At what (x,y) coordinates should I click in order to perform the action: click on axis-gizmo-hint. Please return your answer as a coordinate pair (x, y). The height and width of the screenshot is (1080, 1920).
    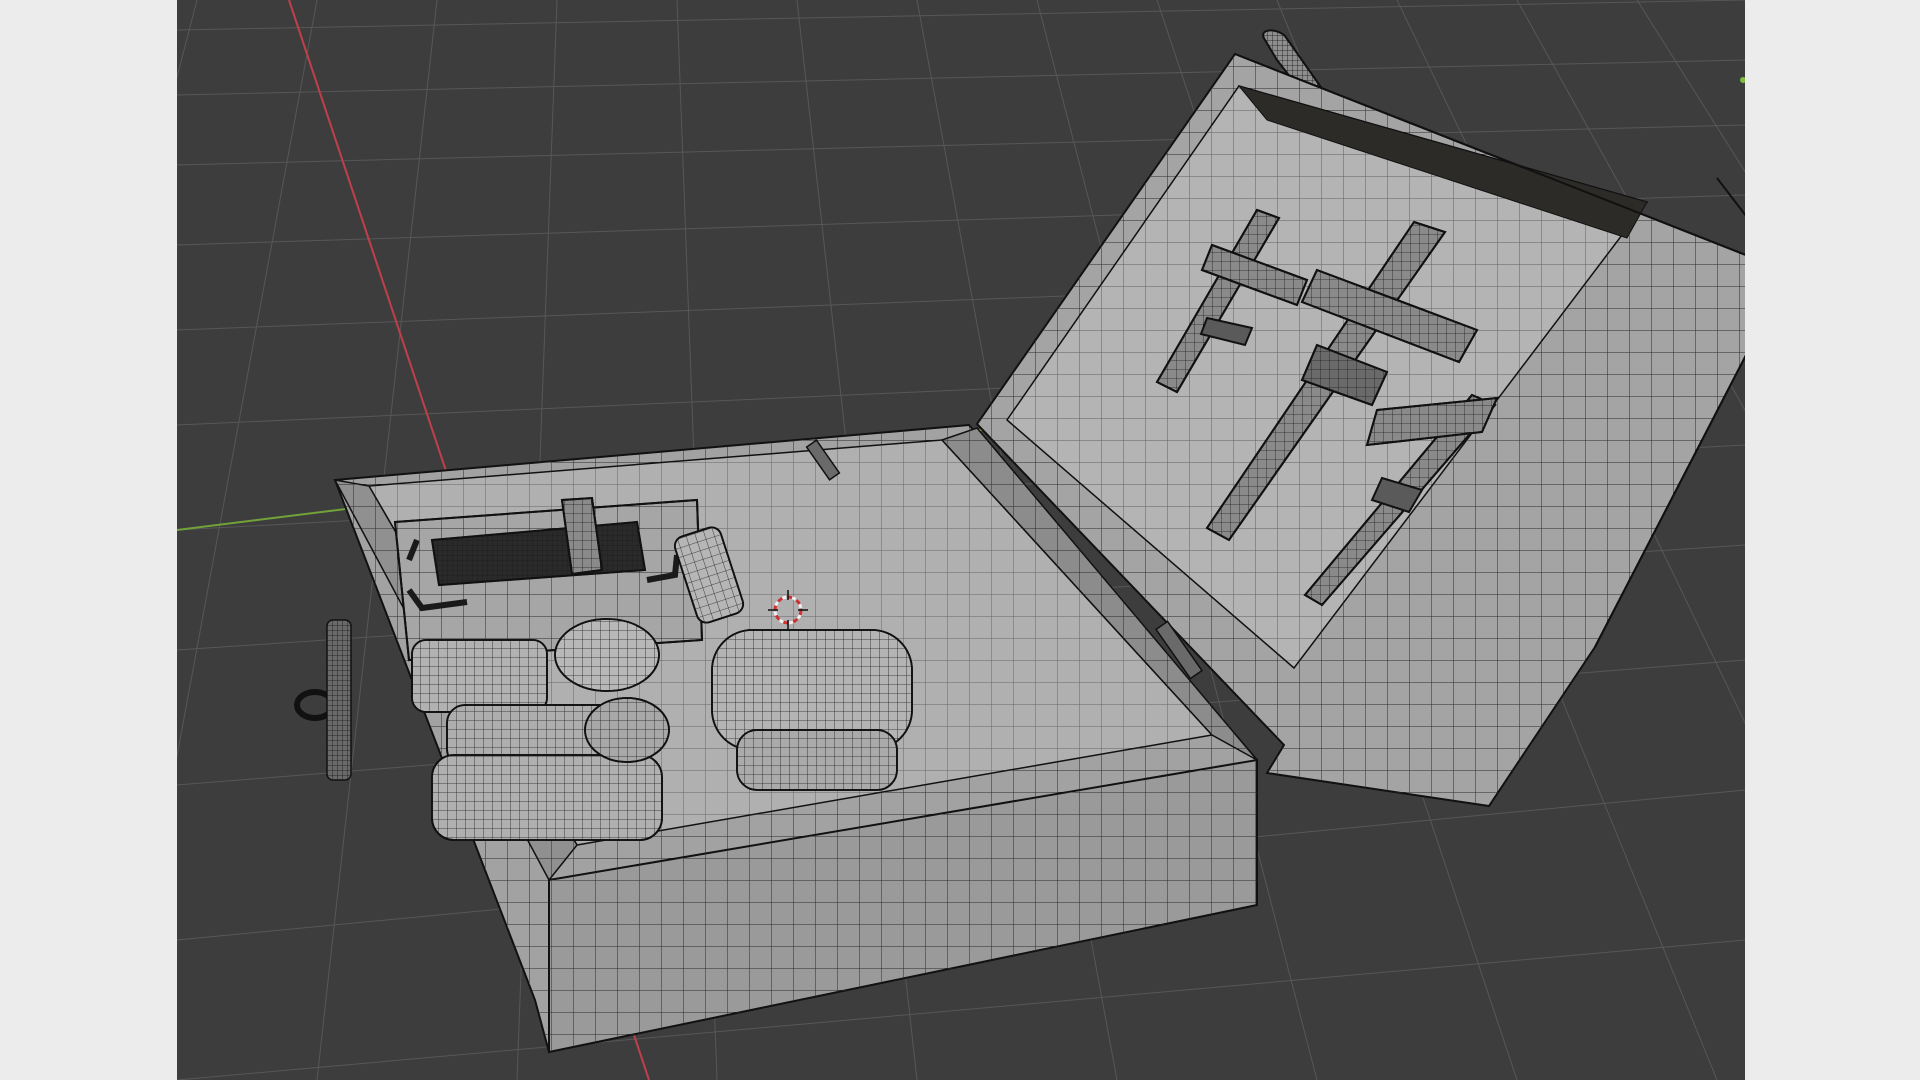
    Looking at the image, I should click on (1742, 80).